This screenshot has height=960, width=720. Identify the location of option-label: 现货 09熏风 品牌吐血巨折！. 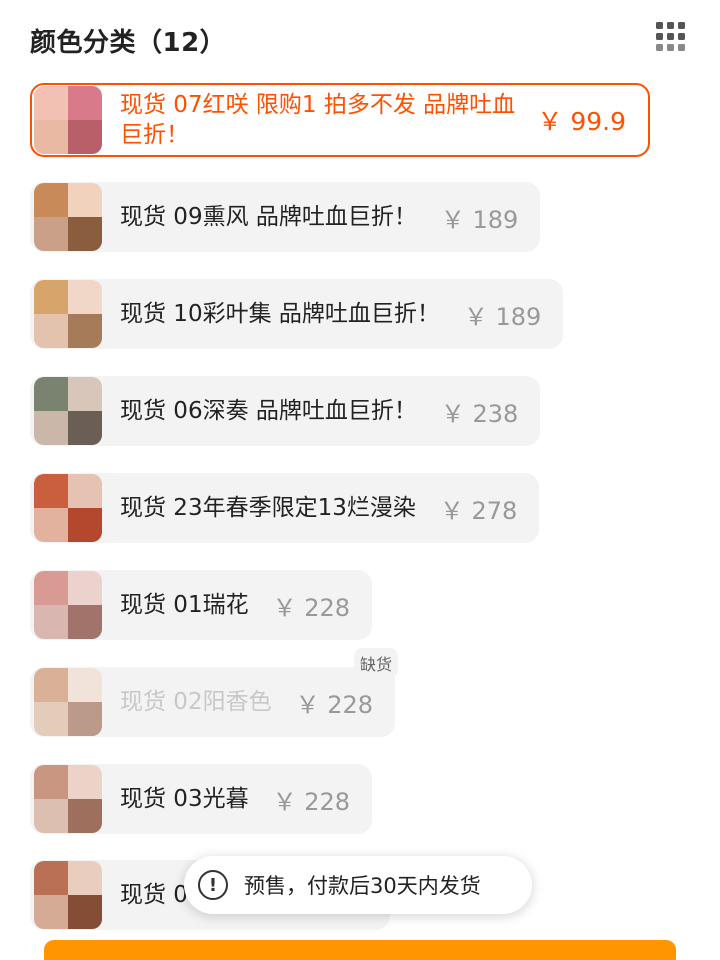
(268, 217).